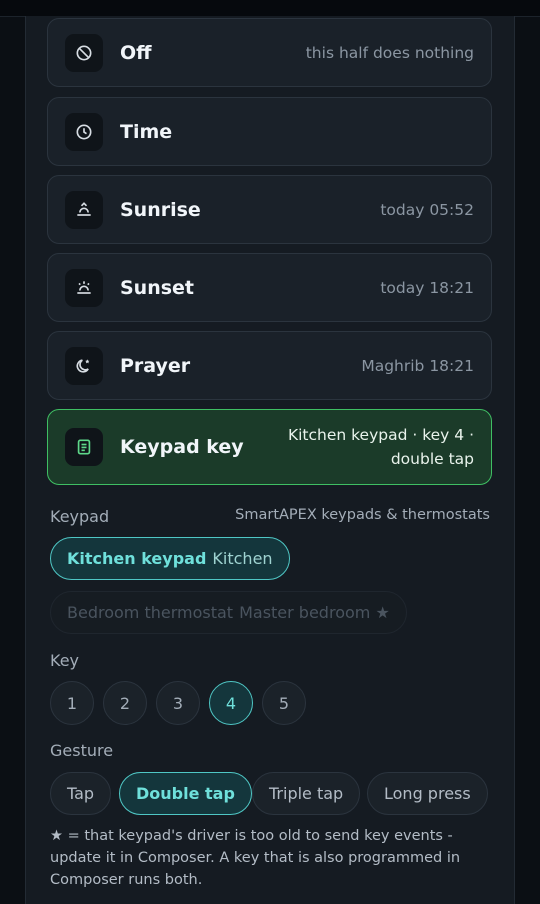  I want to click on keypad-option-bedroom: Bedroom thermostat Master bedroom ★, so click(228, 612).